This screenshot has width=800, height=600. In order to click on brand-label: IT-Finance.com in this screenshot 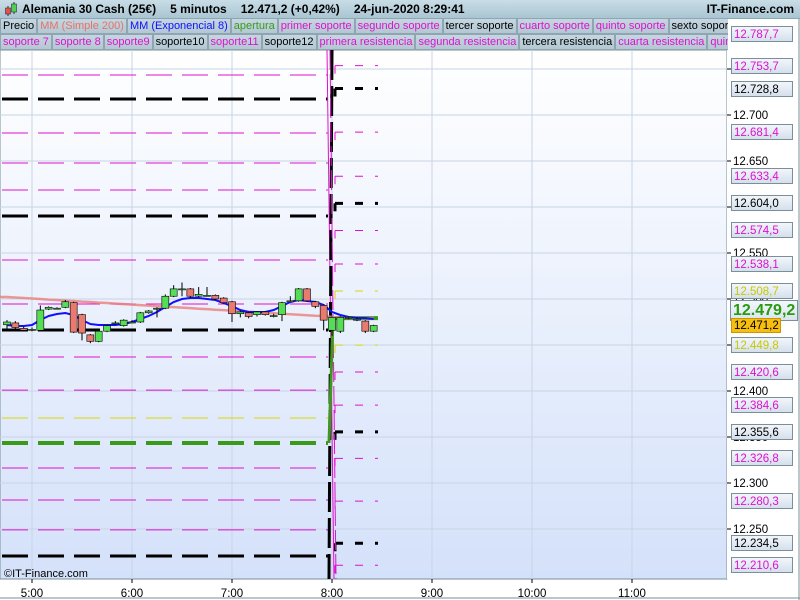, I will do `click(750, 9)`.